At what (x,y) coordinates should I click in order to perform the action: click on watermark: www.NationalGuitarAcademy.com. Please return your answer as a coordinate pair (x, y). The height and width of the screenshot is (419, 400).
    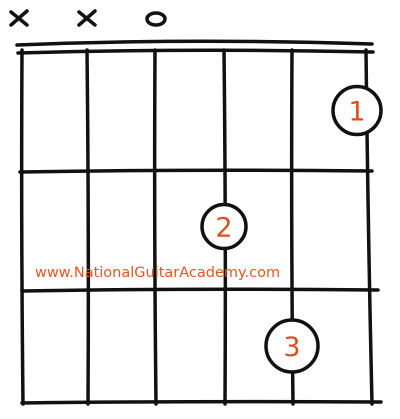
    Looking at the image, I should click on (157, 273).